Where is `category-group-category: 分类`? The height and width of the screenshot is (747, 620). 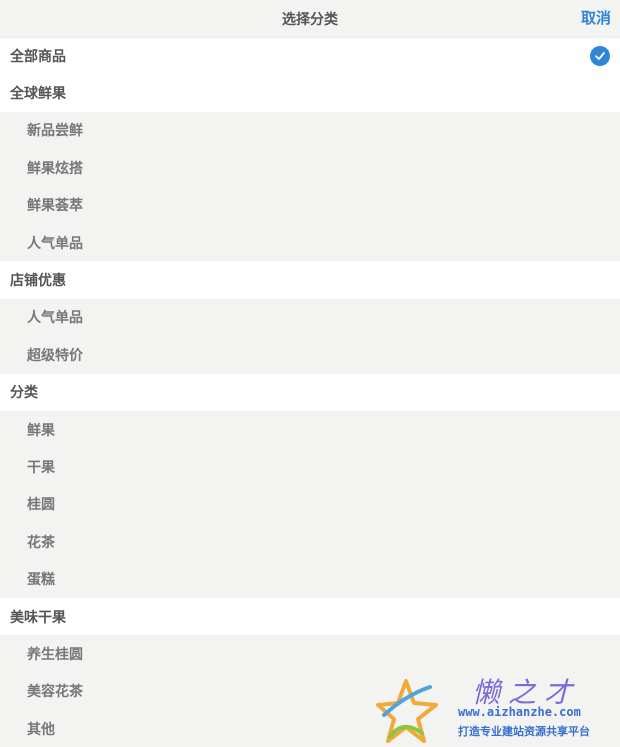
category-group-category: 分类 is located at coordinates (310, 392).